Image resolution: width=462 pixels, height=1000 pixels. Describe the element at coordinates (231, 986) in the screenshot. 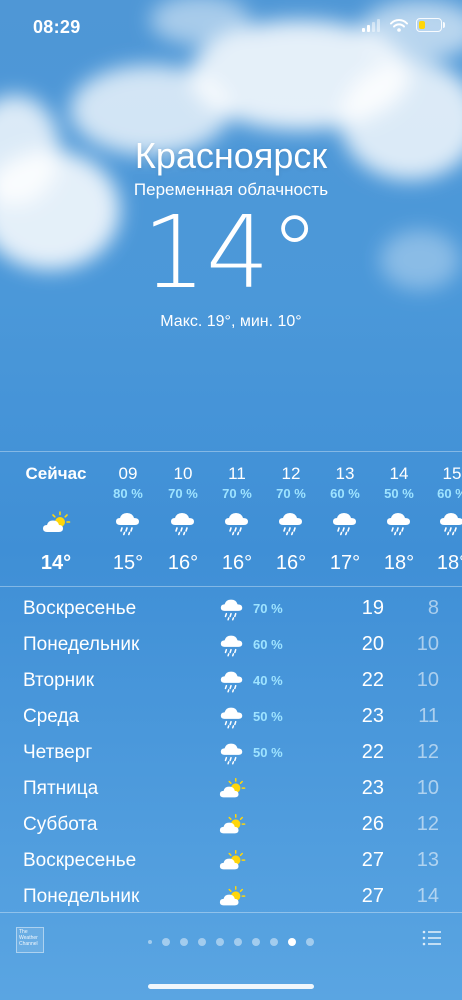

I see `home-indicator` at that location.